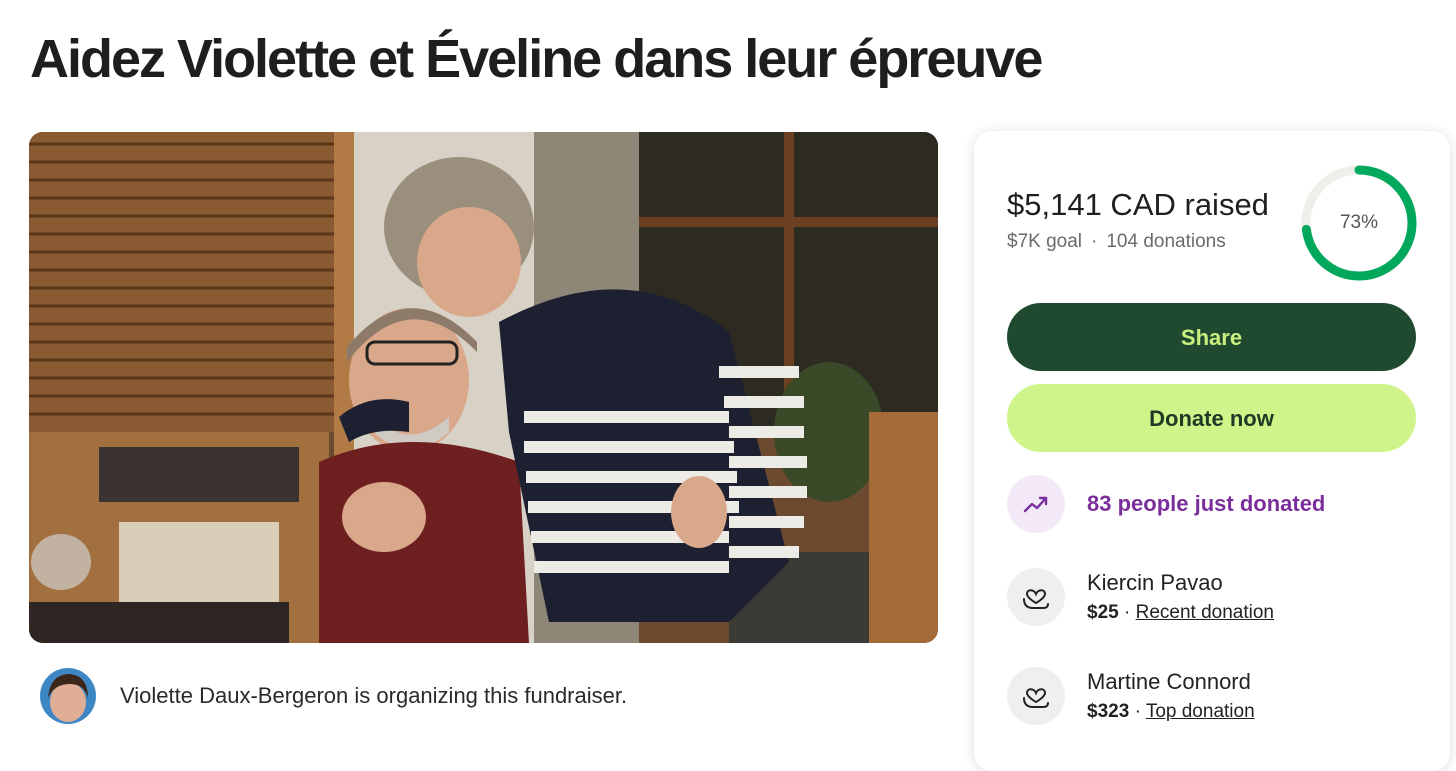 Image resolution: width=1456 pixels, height=771 pixels. What do you see at coordinates (1108, 711) in the screenshot?
I see `donation-amount: $323` at bounding box center [1108, 711].